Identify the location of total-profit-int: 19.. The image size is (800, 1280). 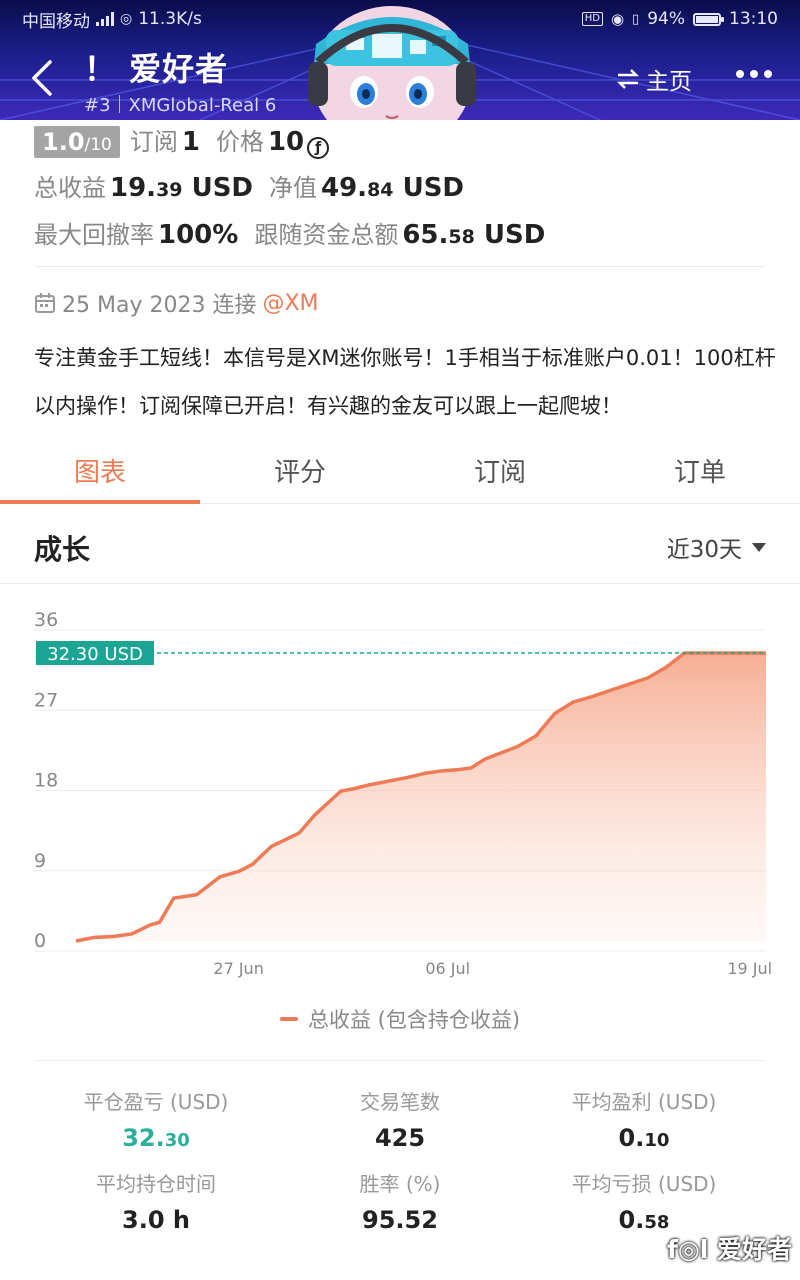
(133, 188).